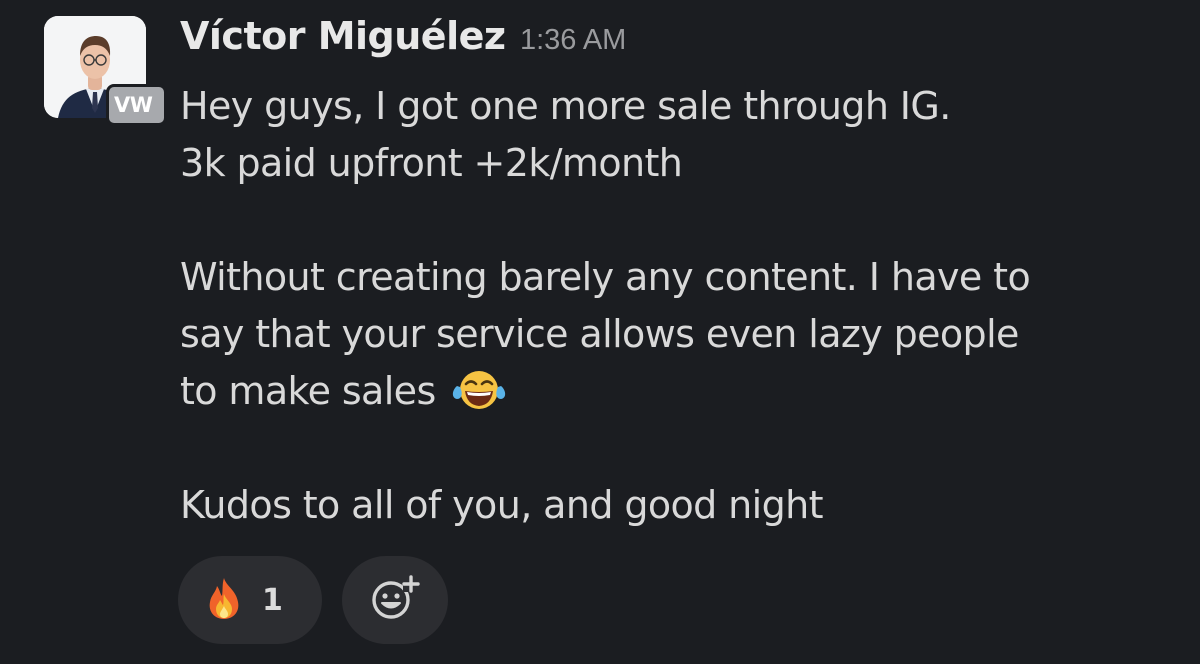 This screenshot has width=1200, height=664. Describe the element at coordinates (272, 600) in the screenshot. I see `reaction-count: 1` at that location.